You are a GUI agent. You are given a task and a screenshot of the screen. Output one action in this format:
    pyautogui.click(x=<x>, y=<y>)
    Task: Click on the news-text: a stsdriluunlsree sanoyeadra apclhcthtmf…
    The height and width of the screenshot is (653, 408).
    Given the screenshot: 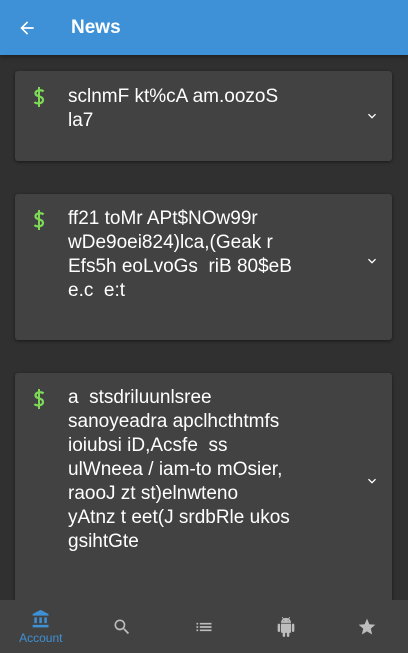 What is the action you would take?
    pyautogui.click(x=179, y=469)
    